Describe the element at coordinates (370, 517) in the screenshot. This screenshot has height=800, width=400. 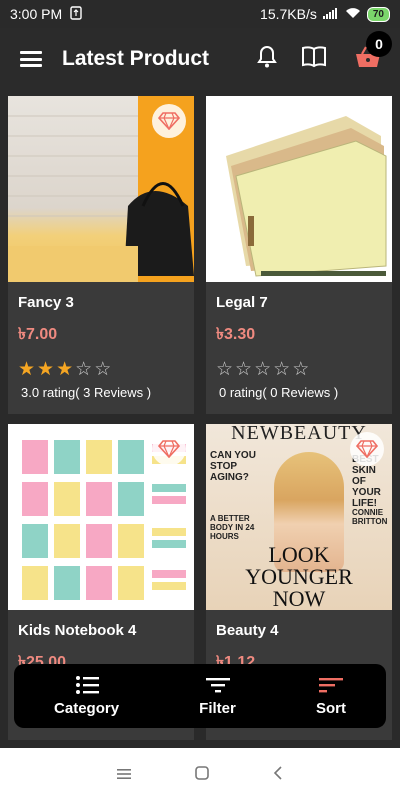
I see `cover-headline: CONNIE BRITTON` at that location.